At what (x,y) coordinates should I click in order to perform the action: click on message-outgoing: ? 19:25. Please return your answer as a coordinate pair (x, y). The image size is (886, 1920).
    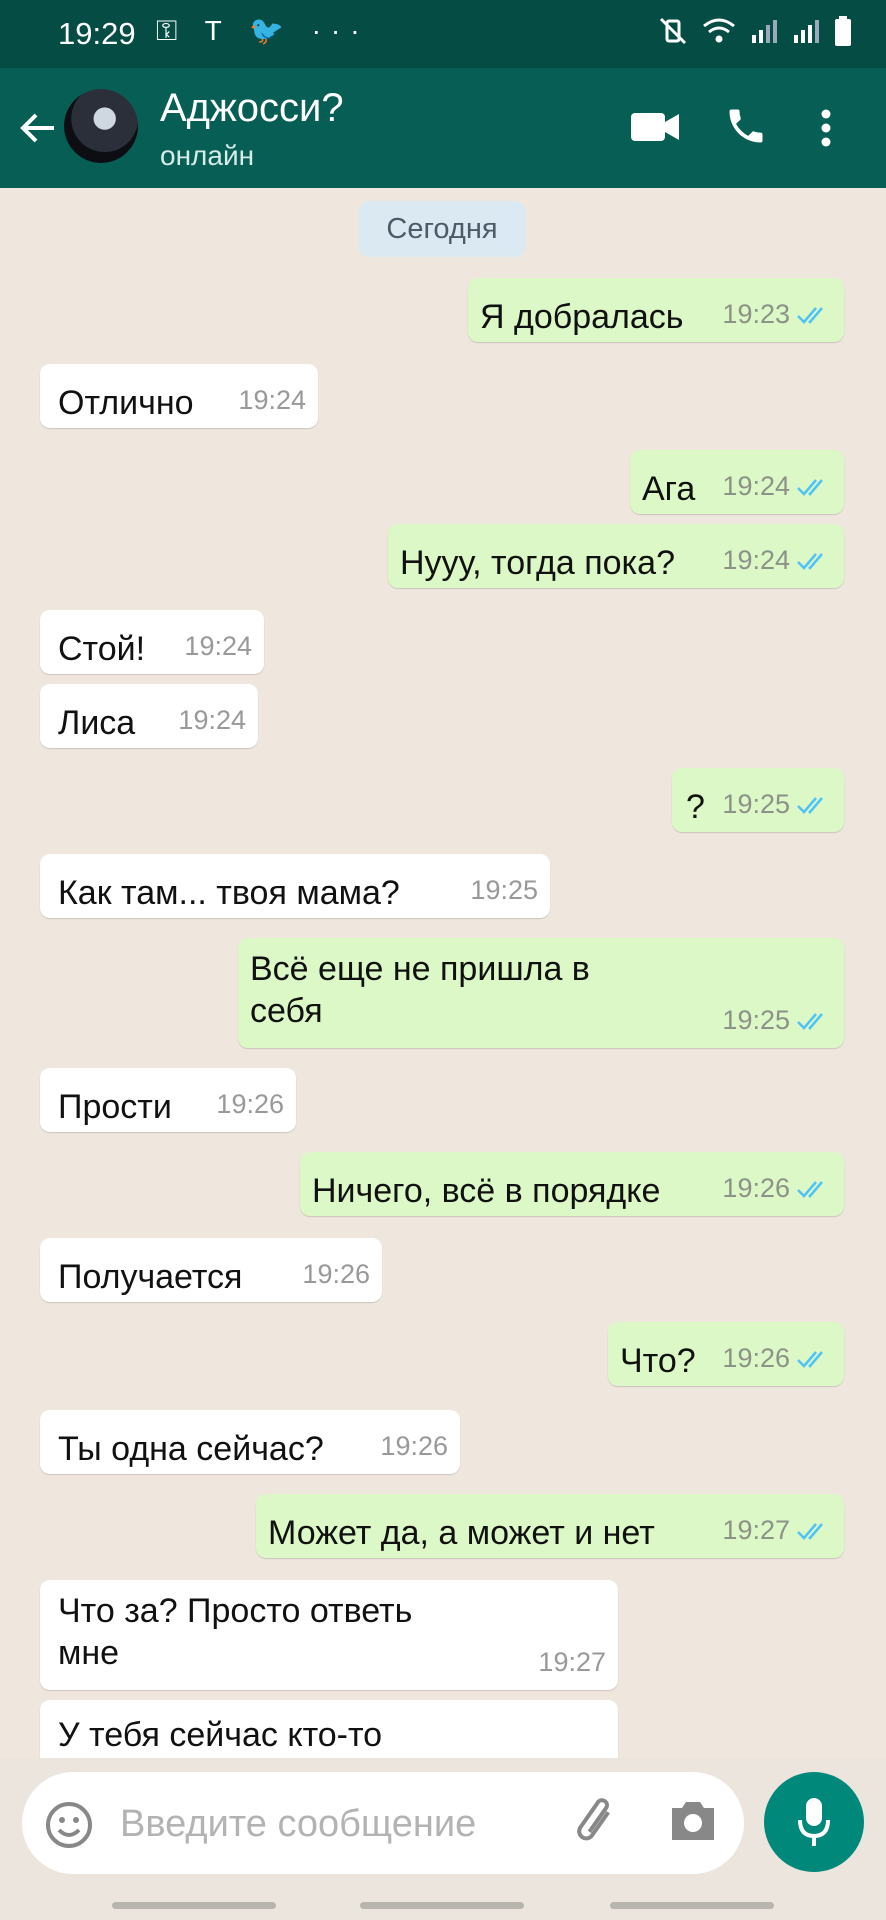
    Looking at the image, I should click on (758, 800).